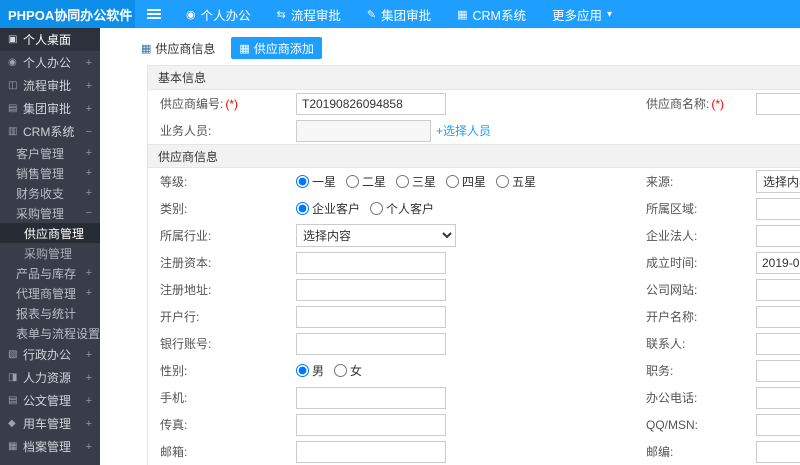  I want to click on qq-msn-input, so click(778, 424).